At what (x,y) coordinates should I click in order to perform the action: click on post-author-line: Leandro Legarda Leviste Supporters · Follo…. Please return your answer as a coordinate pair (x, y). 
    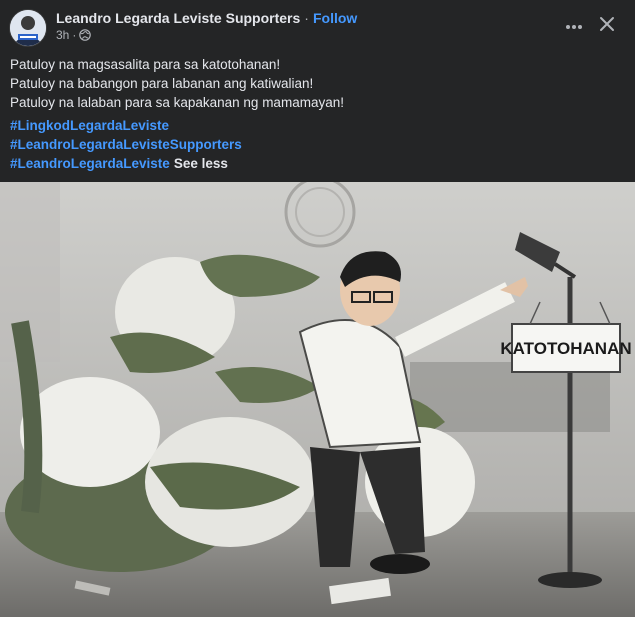
    Looking at the image, I should click on (206, 18).